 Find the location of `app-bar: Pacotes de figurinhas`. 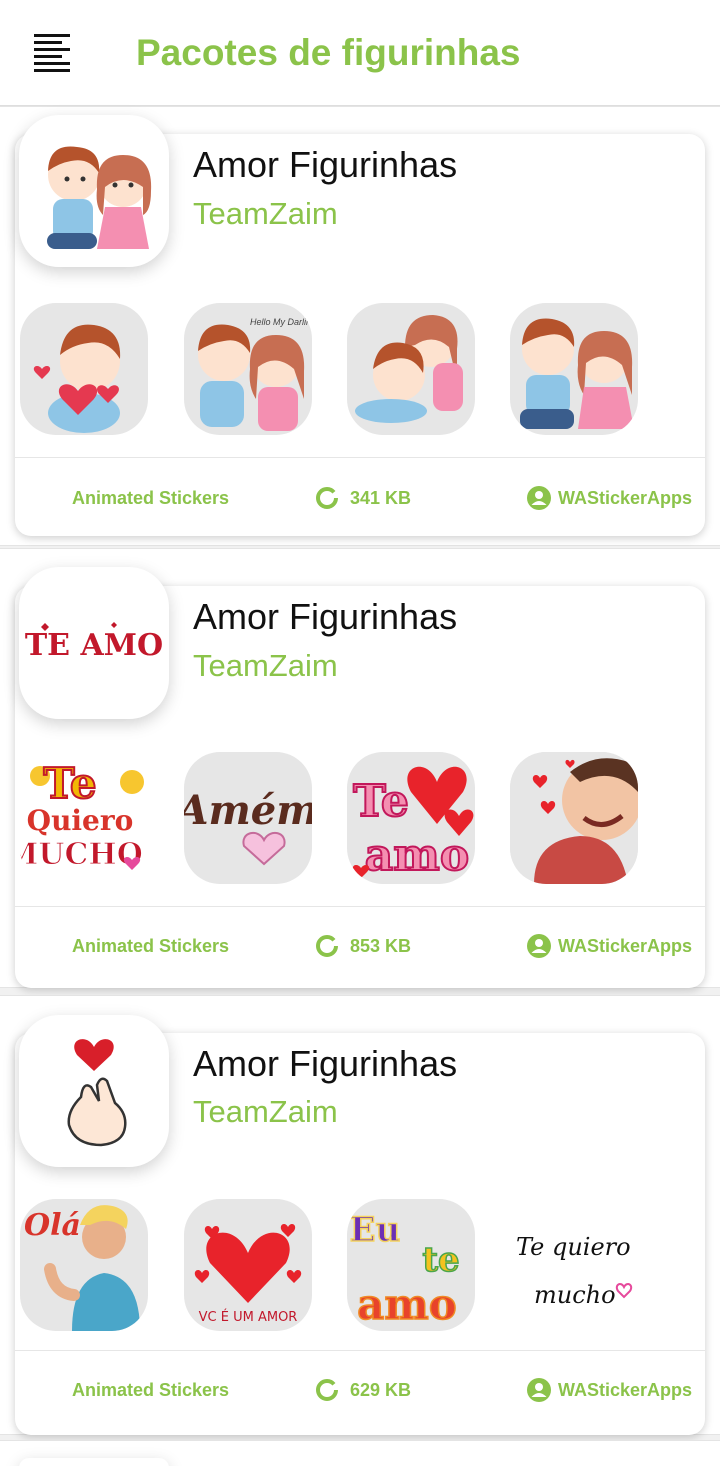

app-bar: Pacotes de figurinhas is located at coordinates (360, 53).